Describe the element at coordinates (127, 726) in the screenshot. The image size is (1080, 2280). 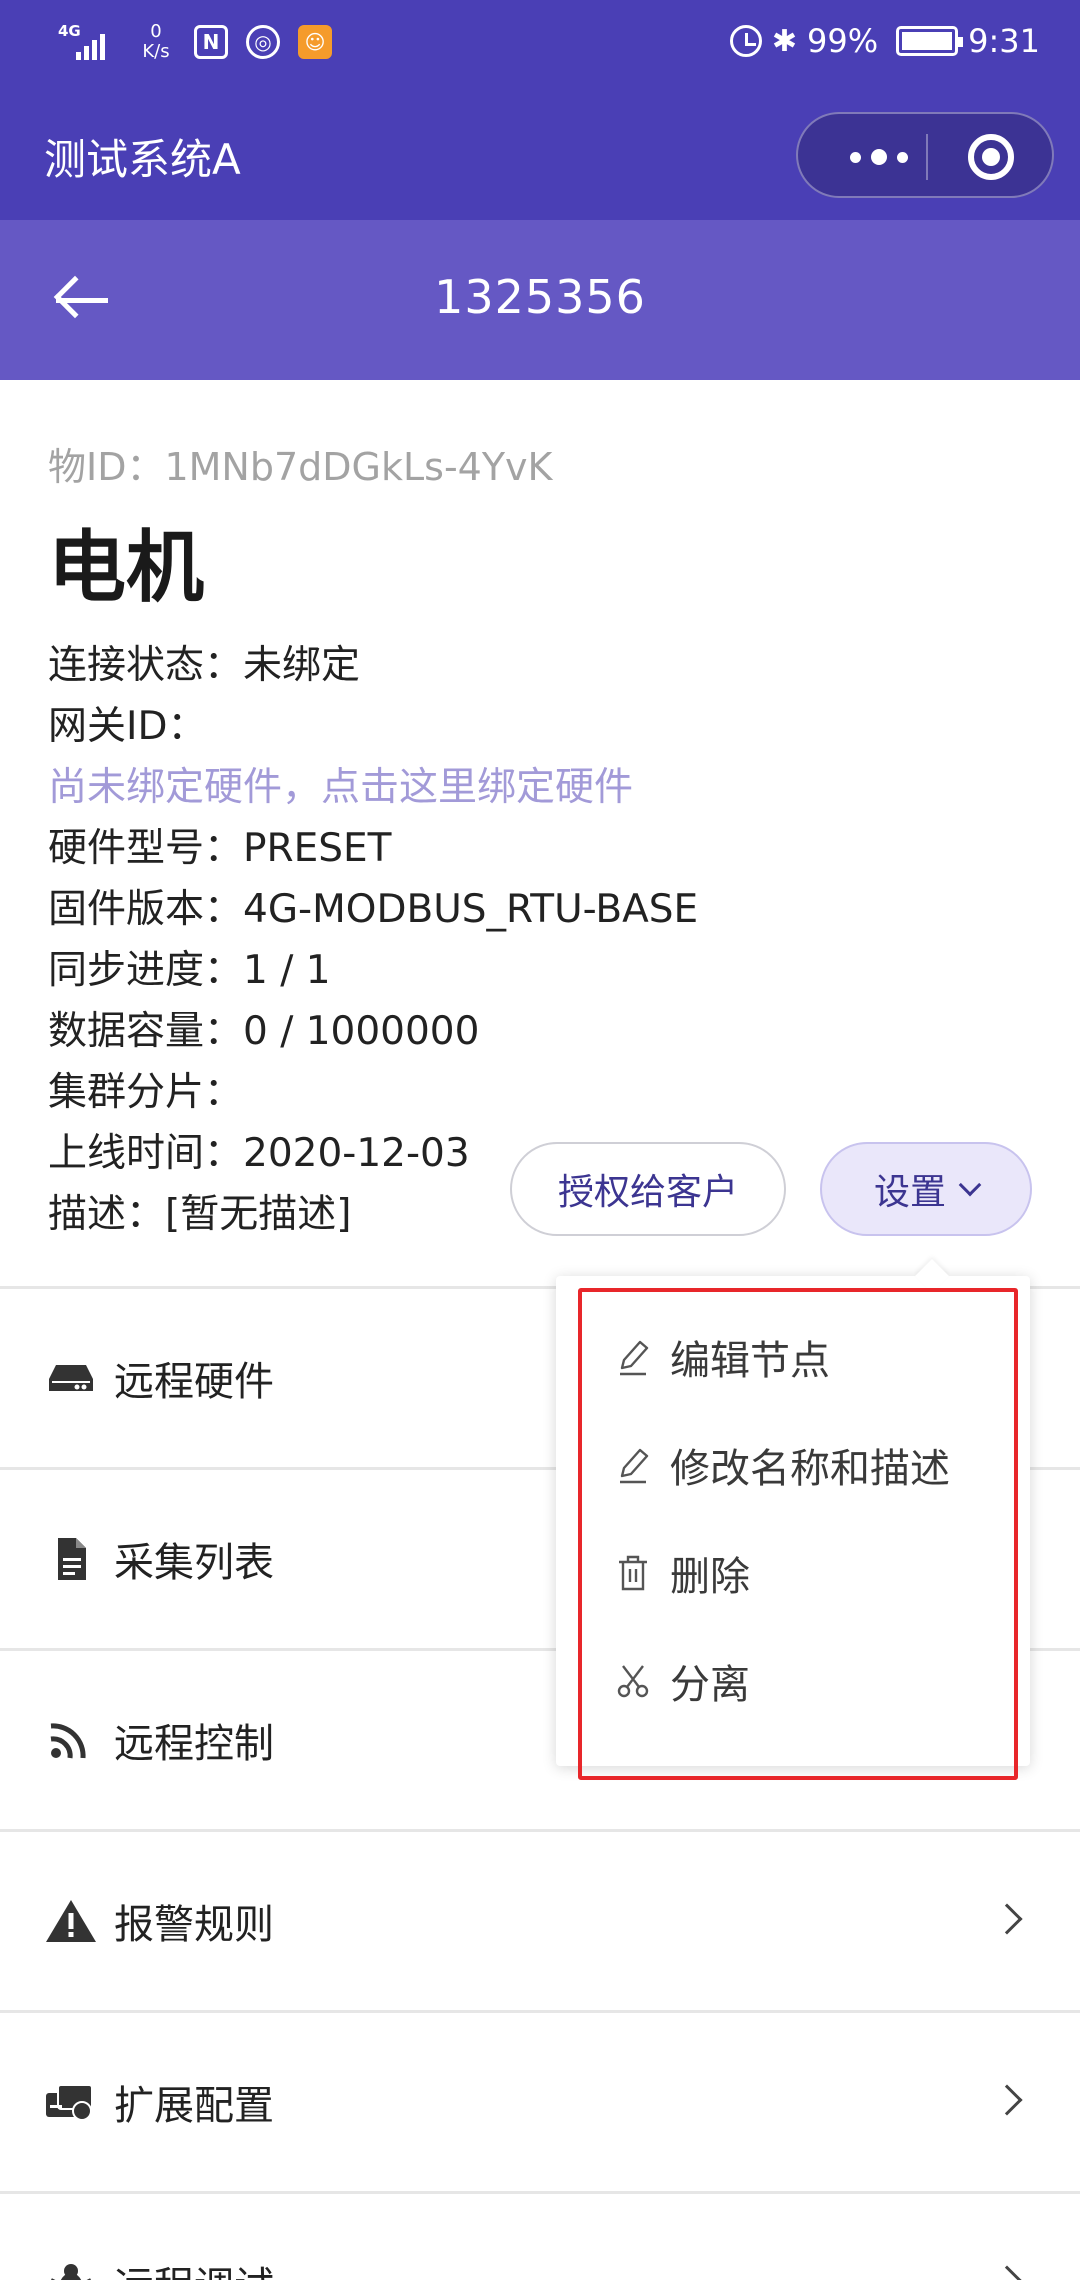
I see `gateway-id: 网关ID：` at that location.